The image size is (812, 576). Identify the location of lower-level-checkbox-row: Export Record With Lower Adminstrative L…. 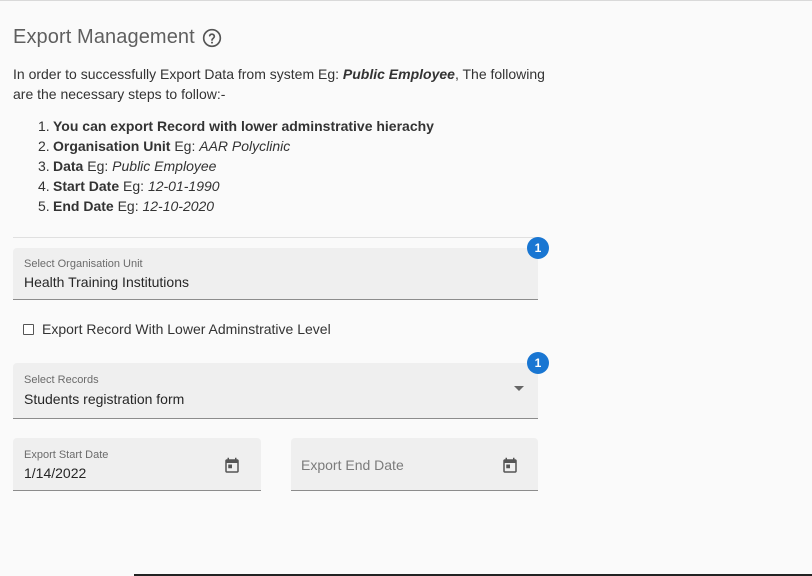
(177, 329).